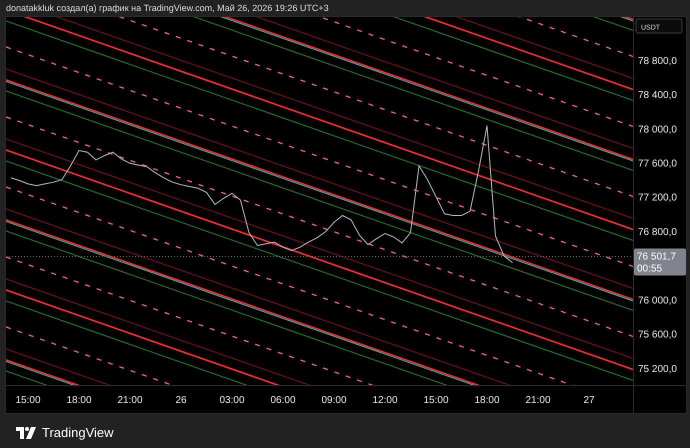 The width and height of the screenshot is (690, 448). I want to click on price-tick-label: 78 000,0, so click(657, 130).